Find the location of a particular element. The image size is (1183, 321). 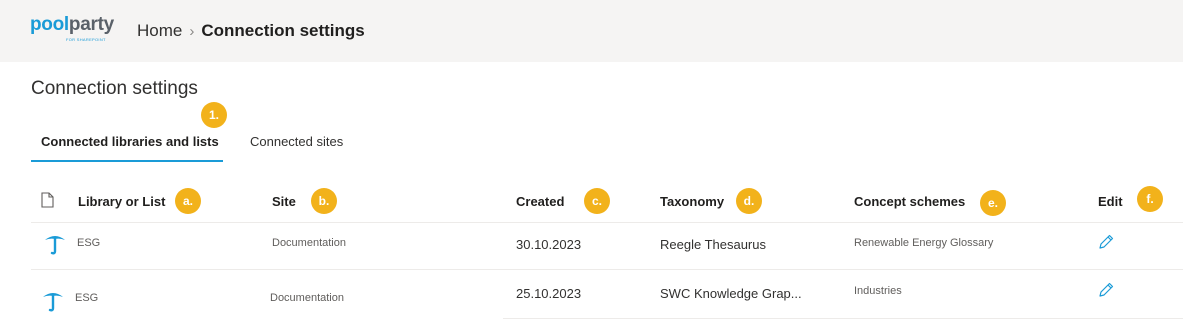

breadcrumb: Home › Connection settings is located at coordinates (251, 31).